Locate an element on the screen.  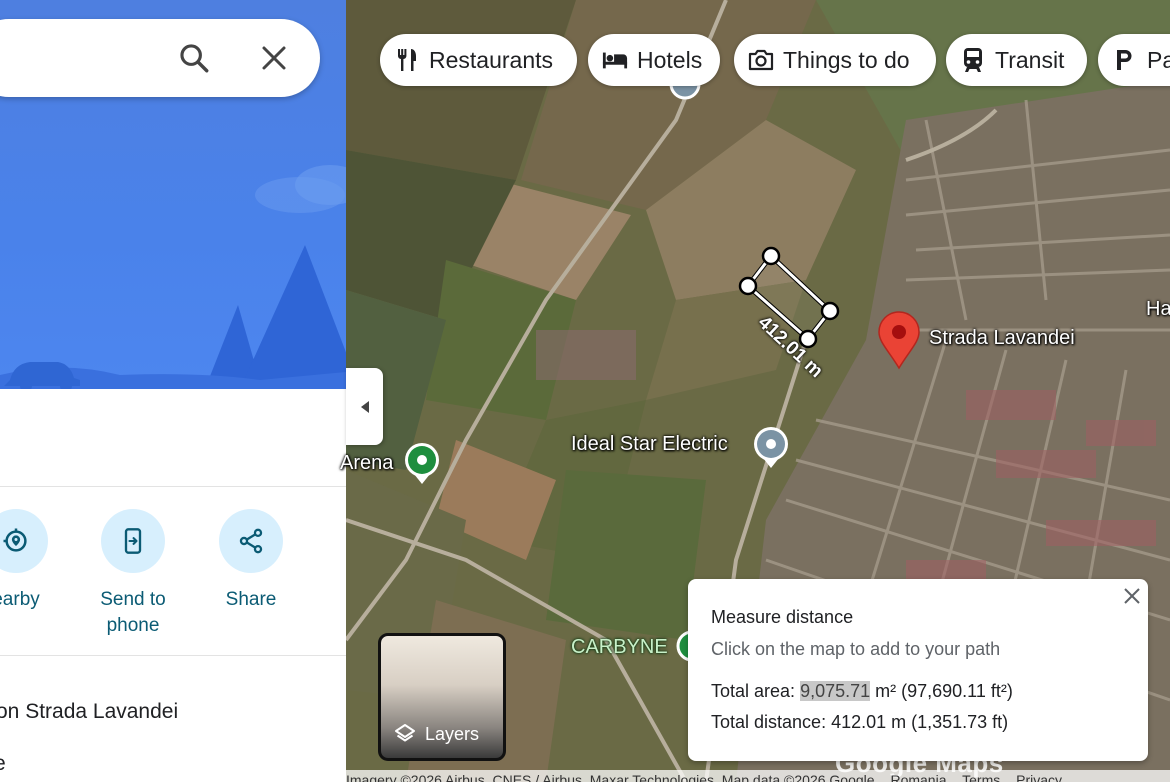
country-link: Romania is located at coordinates (918, 777).